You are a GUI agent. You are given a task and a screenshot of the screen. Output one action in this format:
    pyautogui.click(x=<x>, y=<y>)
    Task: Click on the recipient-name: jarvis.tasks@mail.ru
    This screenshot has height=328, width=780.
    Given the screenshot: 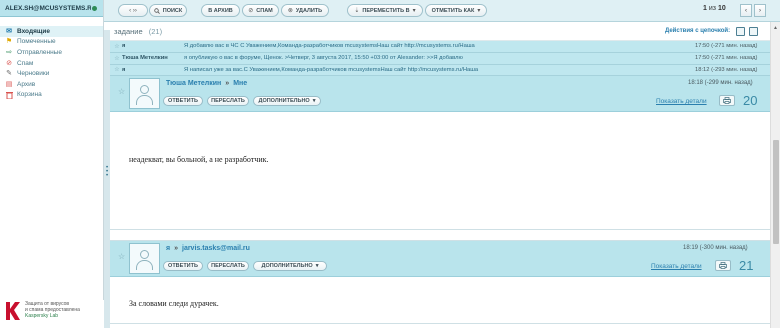 What is the action you would take?
    pyautogui.click(x=216, y=248)
    